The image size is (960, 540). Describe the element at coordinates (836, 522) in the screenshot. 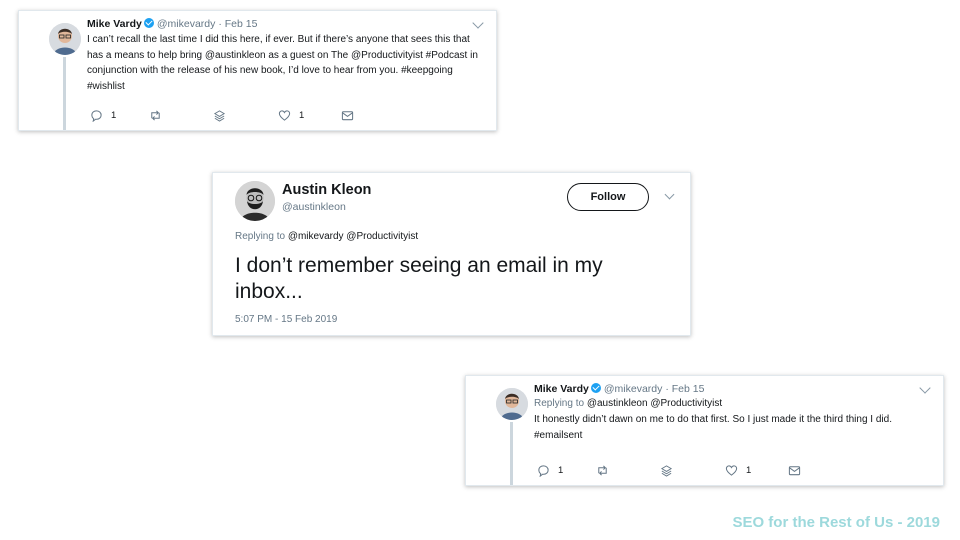

I see `footer-caption: SEO for the Rest of Us - 2019` at that location.